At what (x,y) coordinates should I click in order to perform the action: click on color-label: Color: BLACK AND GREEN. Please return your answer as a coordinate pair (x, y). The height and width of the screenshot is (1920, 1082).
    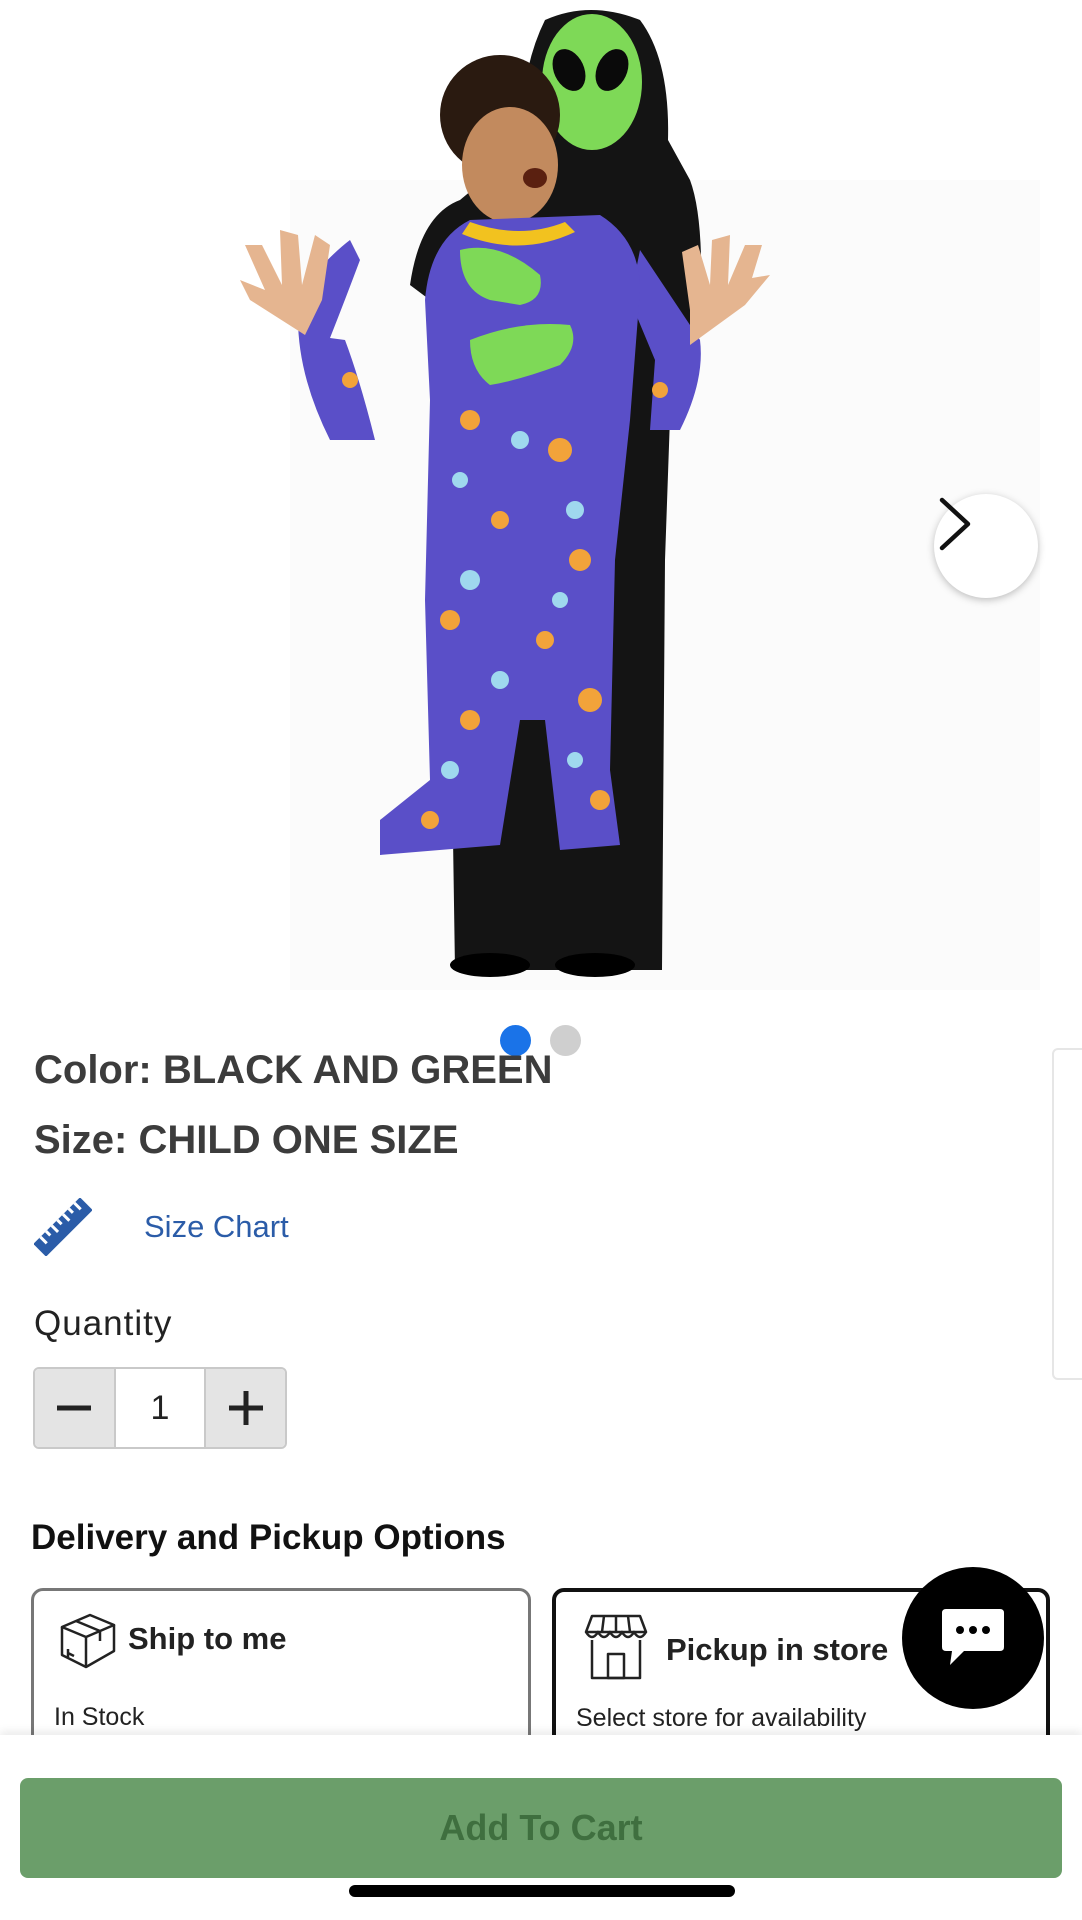
    Looking at the image, I should click on (293, 1070).